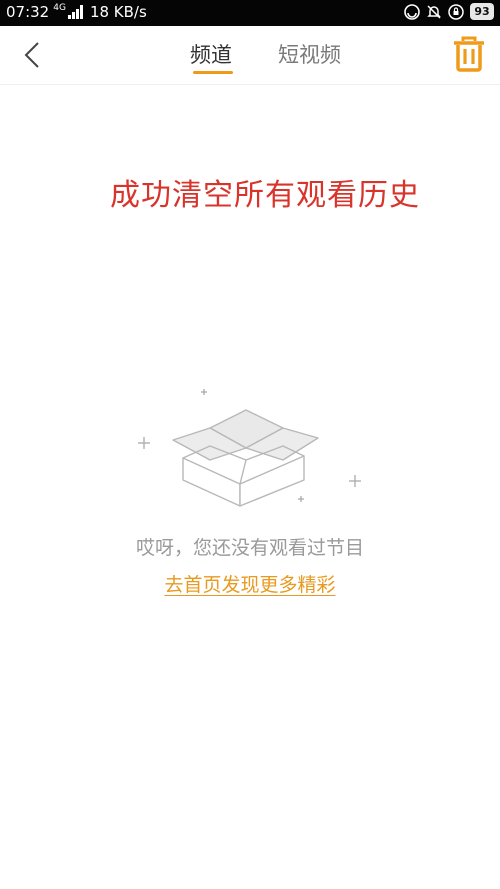  I want to click on success-message: 成功清空所有观看历史, so click(265, 195).